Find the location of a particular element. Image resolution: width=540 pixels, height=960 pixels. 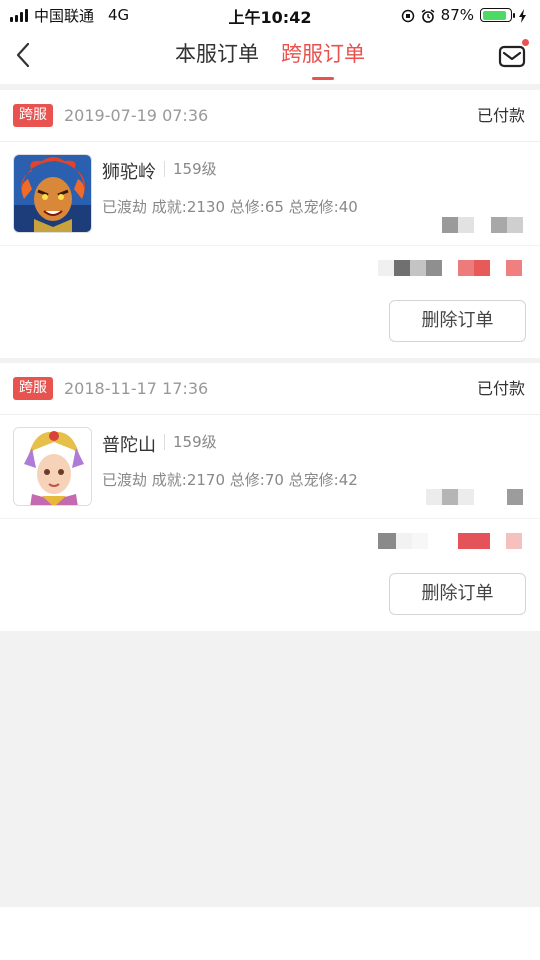

order-datetime: 2018-11-17 17:36 is located at coordinates (136, 388).